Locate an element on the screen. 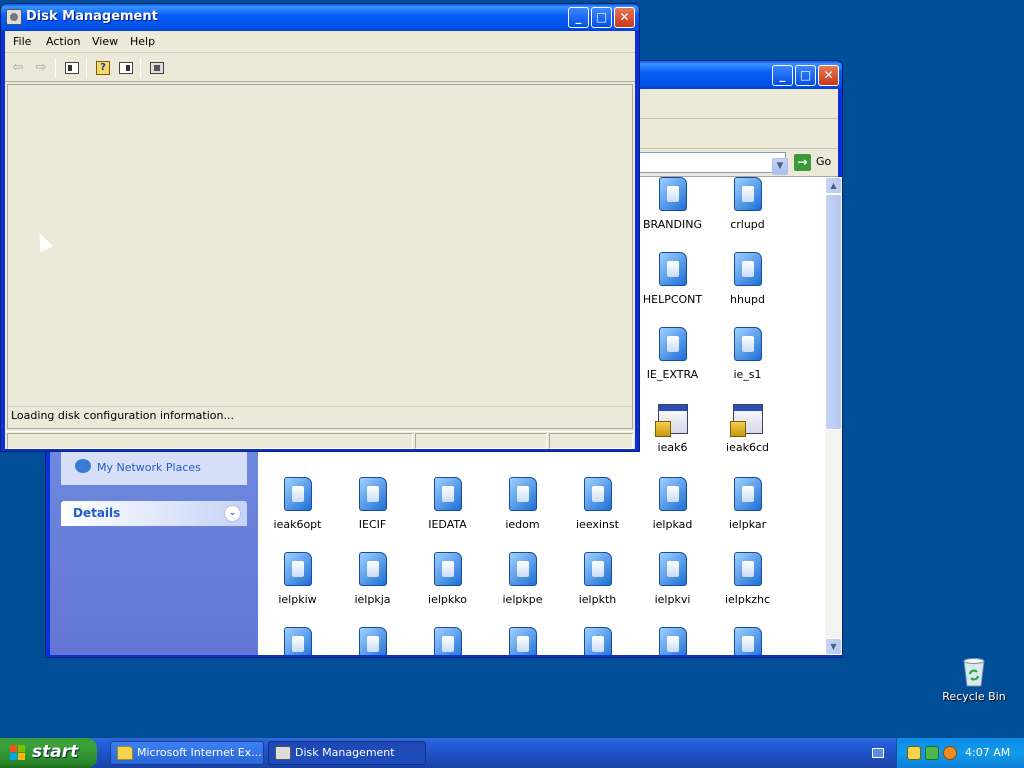  security-shield-icon is located at coordinates (914, 753).